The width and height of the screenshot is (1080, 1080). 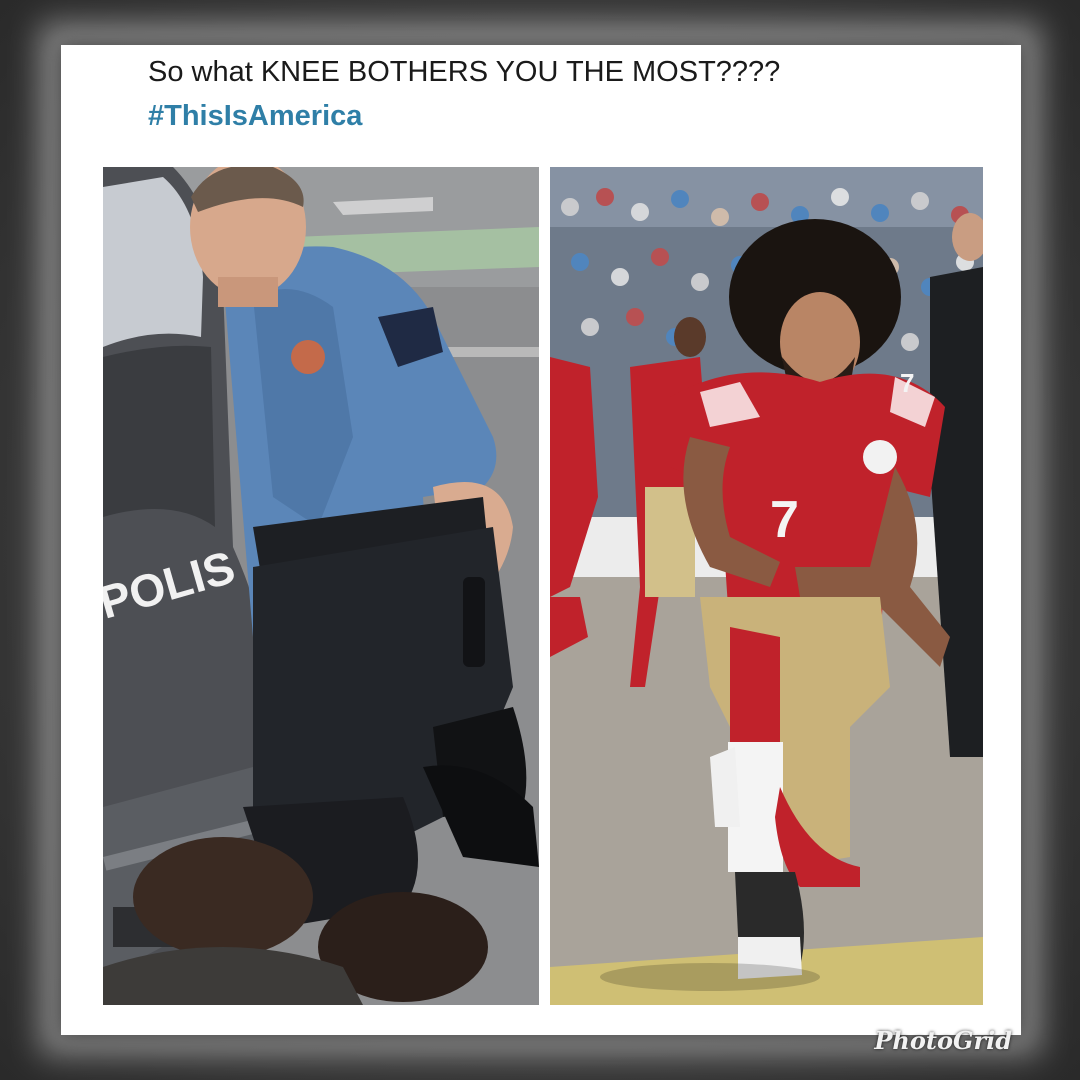 What do you see at coordinates (943, 1040) in the screenshot?
I see `photogrid-watermark: PhotoGrid` at bounding box center [943, 1040].